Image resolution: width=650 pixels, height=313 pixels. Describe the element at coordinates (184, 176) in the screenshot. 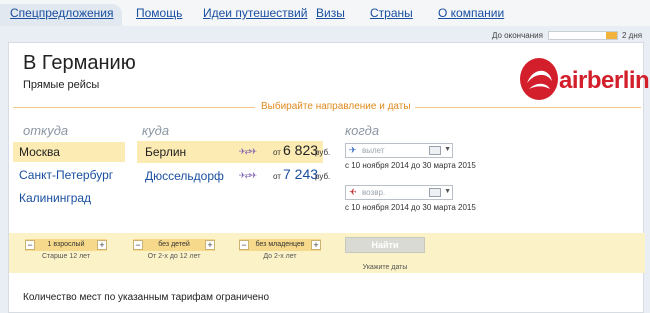

I see `destination-name: Дюссельдорф` at that location.